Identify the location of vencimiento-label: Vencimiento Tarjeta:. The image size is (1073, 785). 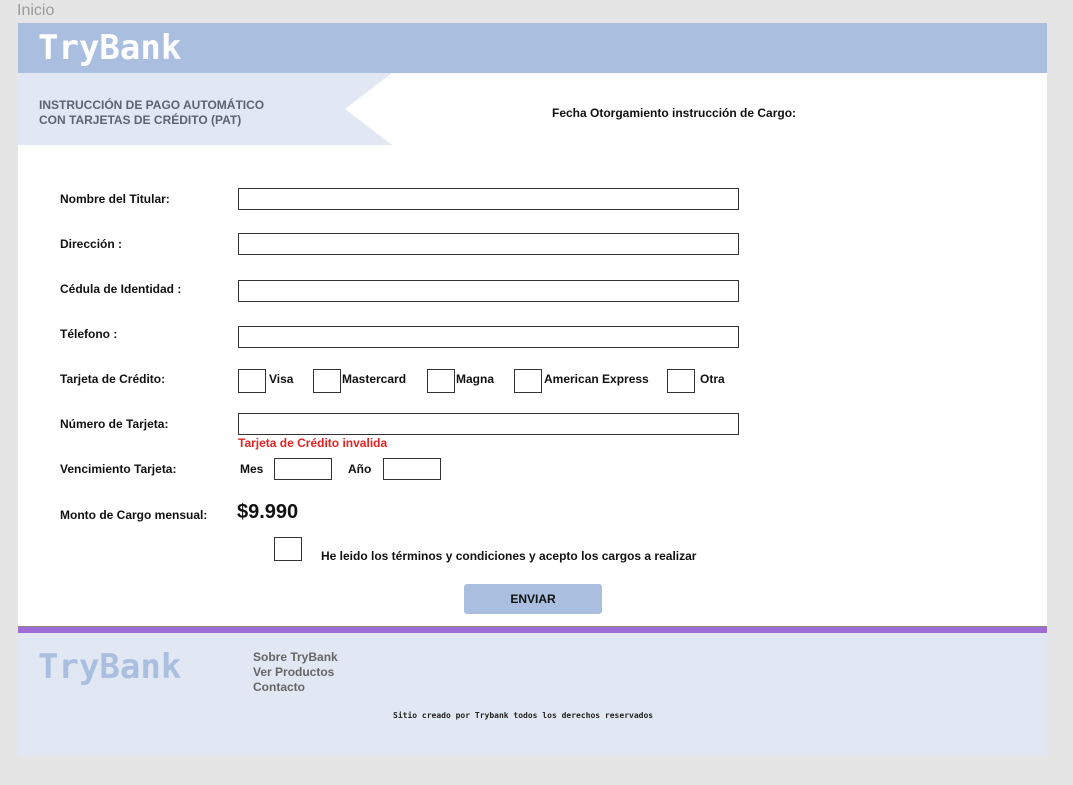
(118, 469).